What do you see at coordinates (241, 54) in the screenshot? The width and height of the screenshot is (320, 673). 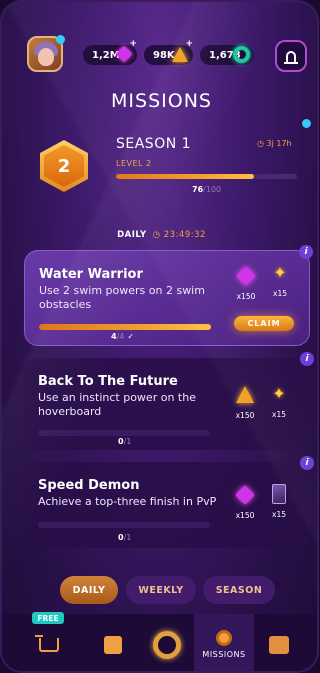 I see `green-ring-icon` at bounding box center [241, 54].